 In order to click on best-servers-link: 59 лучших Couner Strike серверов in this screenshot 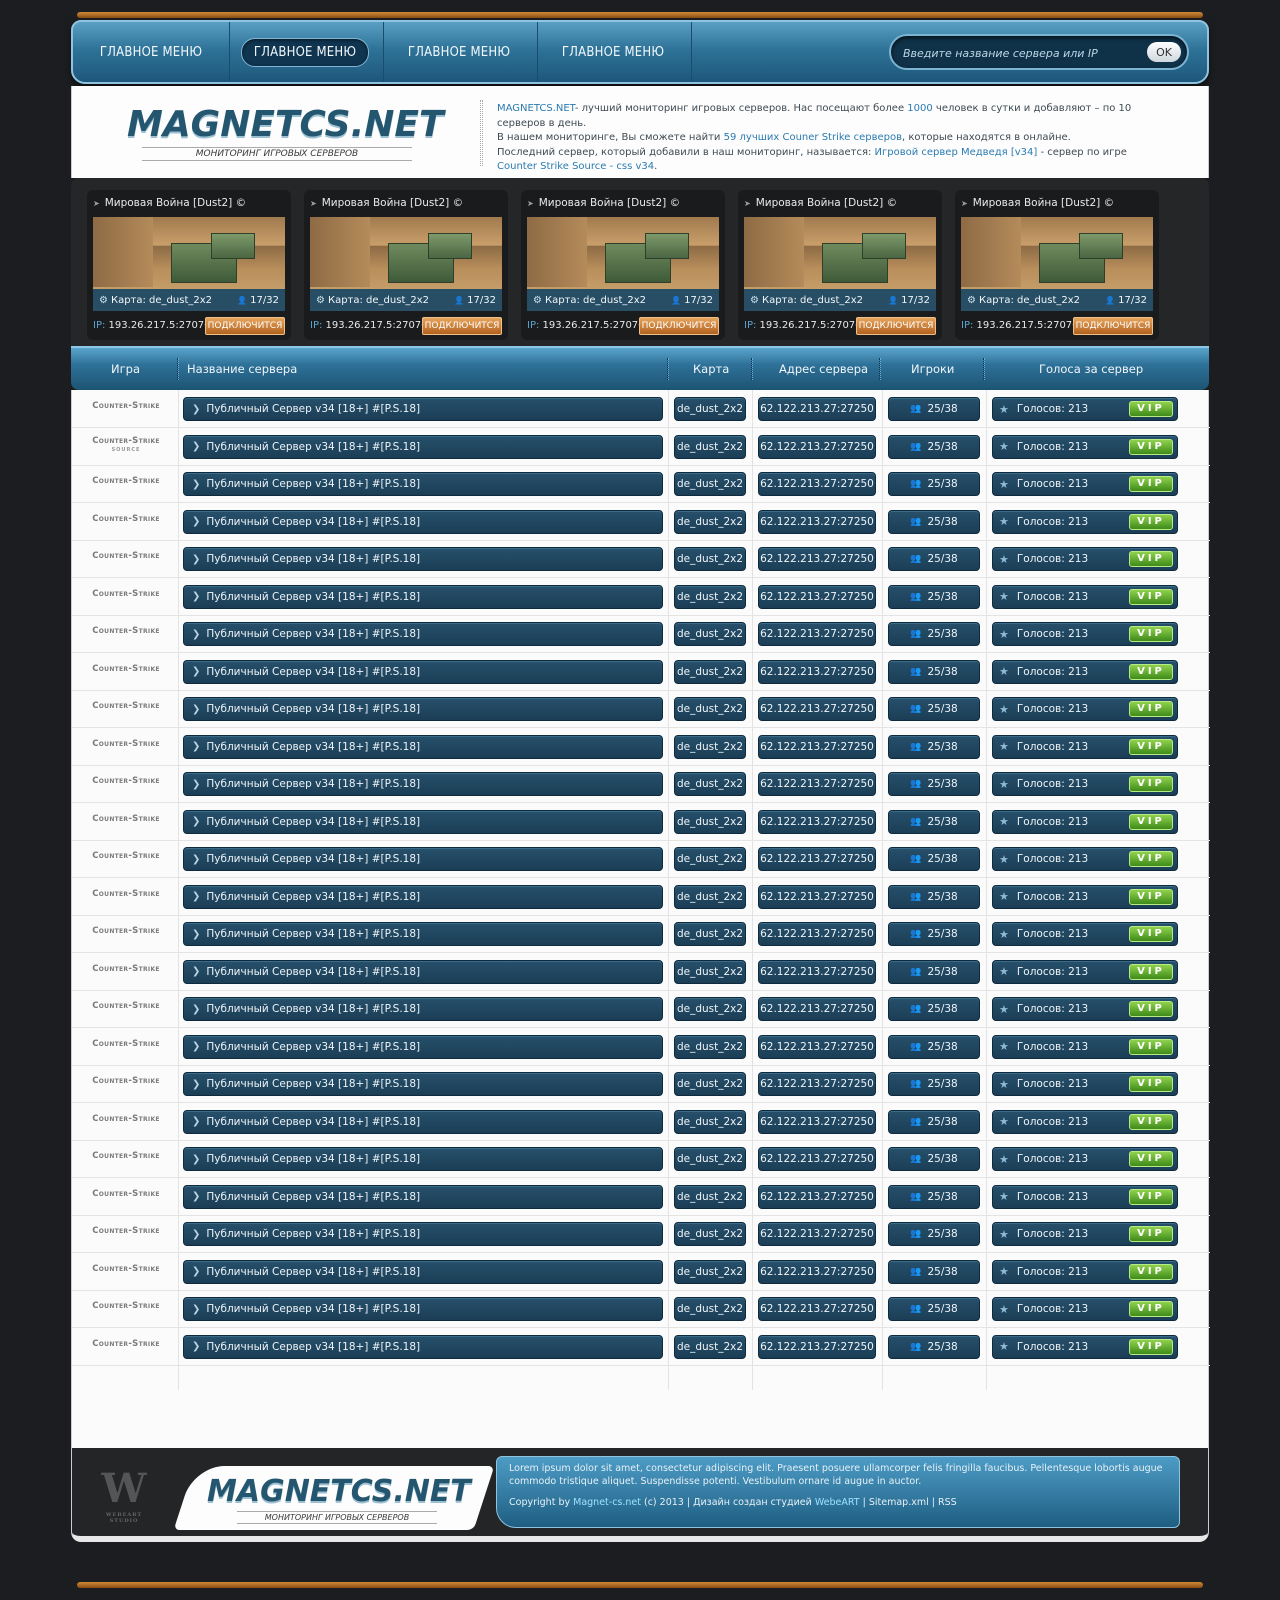, I will do `click(813, 137)`.